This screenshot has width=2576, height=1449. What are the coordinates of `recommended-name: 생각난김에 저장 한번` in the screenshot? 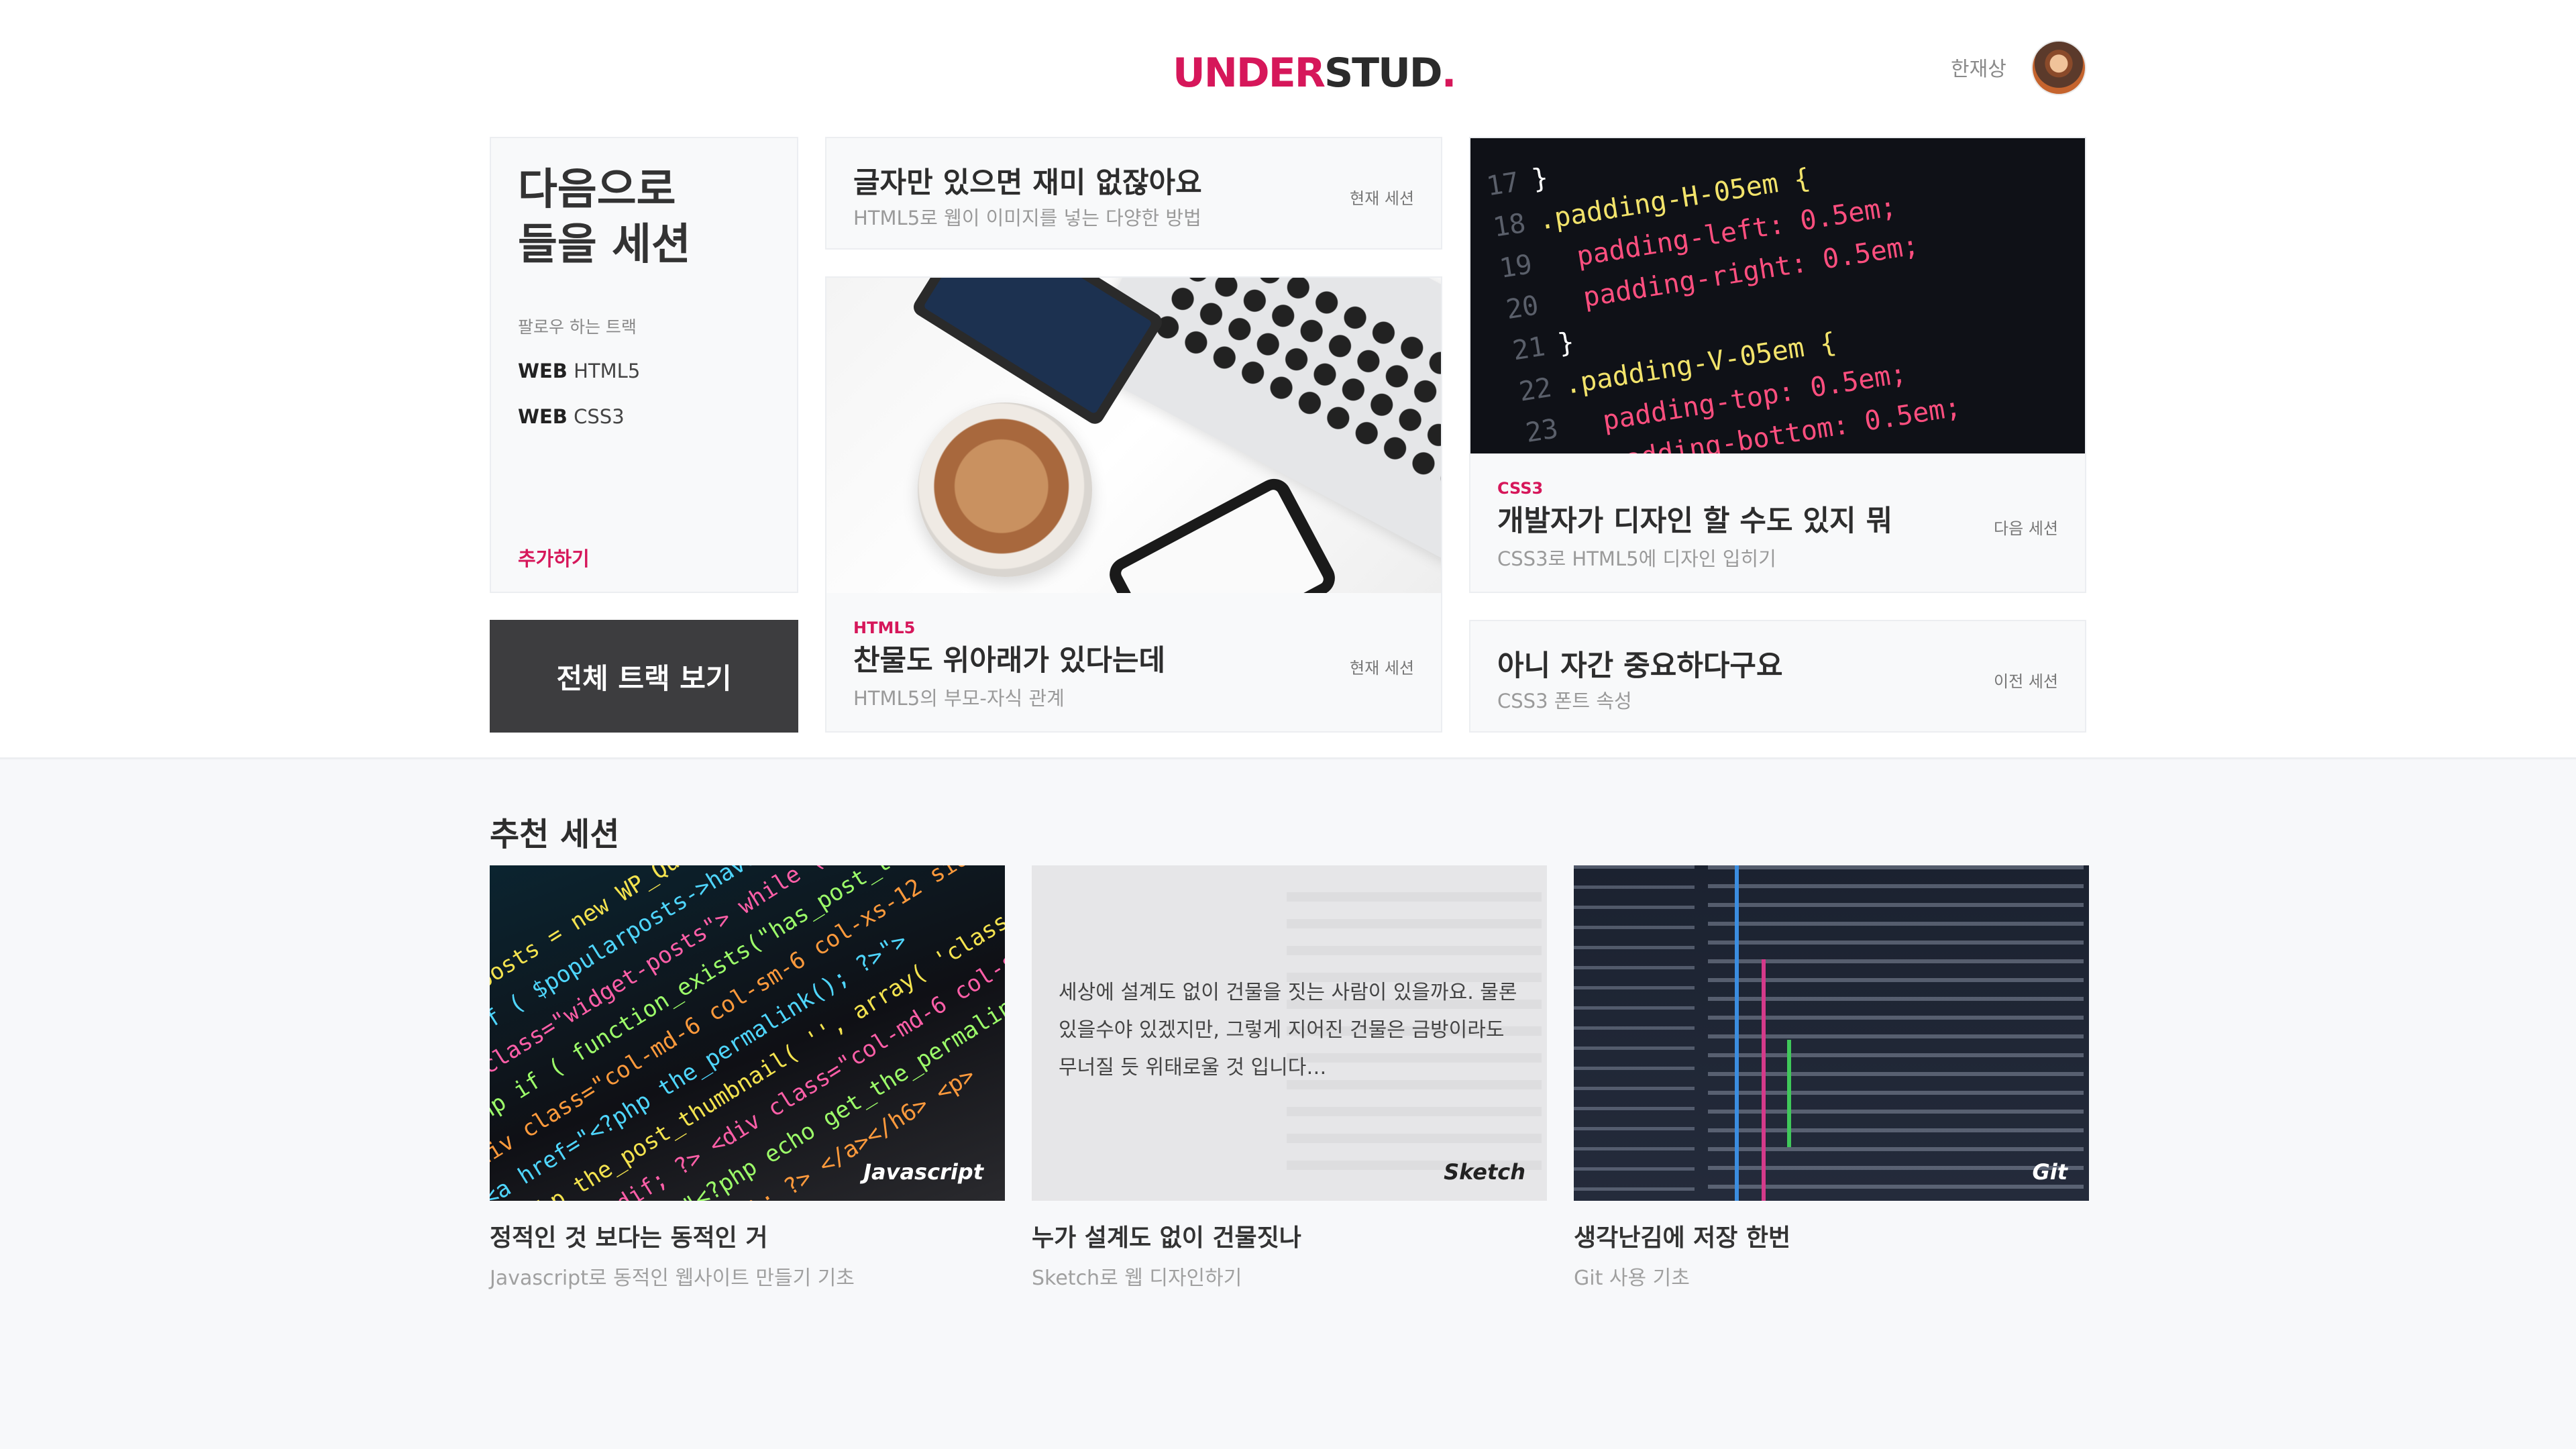 It's located at (1682, 1238).